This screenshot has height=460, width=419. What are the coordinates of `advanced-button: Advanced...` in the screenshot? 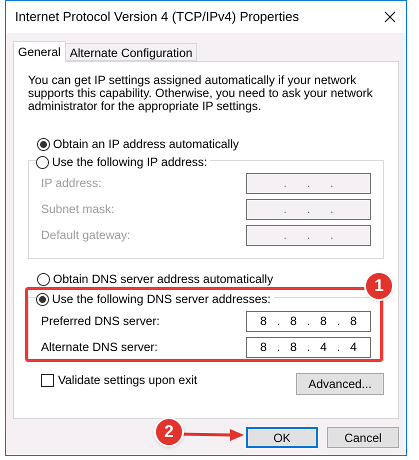 It's located at (340, 384).